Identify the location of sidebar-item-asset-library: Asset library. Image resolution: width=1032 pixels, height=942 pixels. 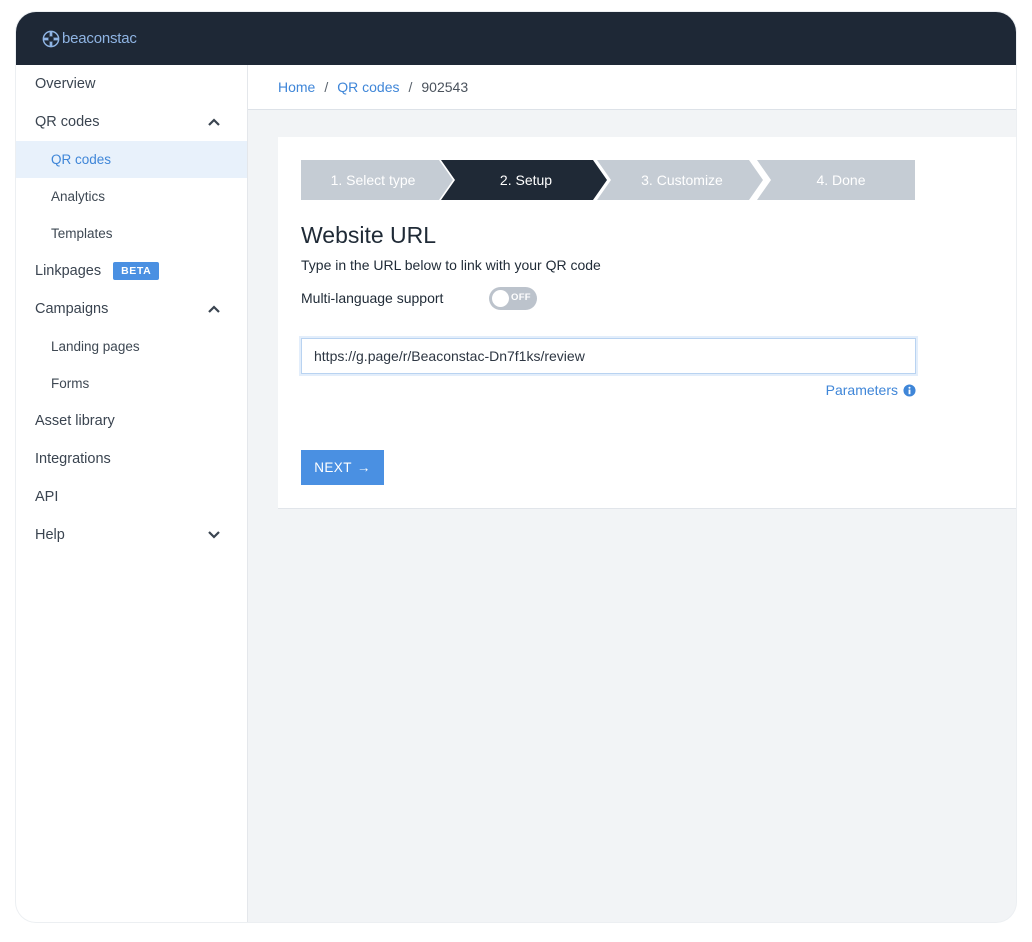
(131, 421).